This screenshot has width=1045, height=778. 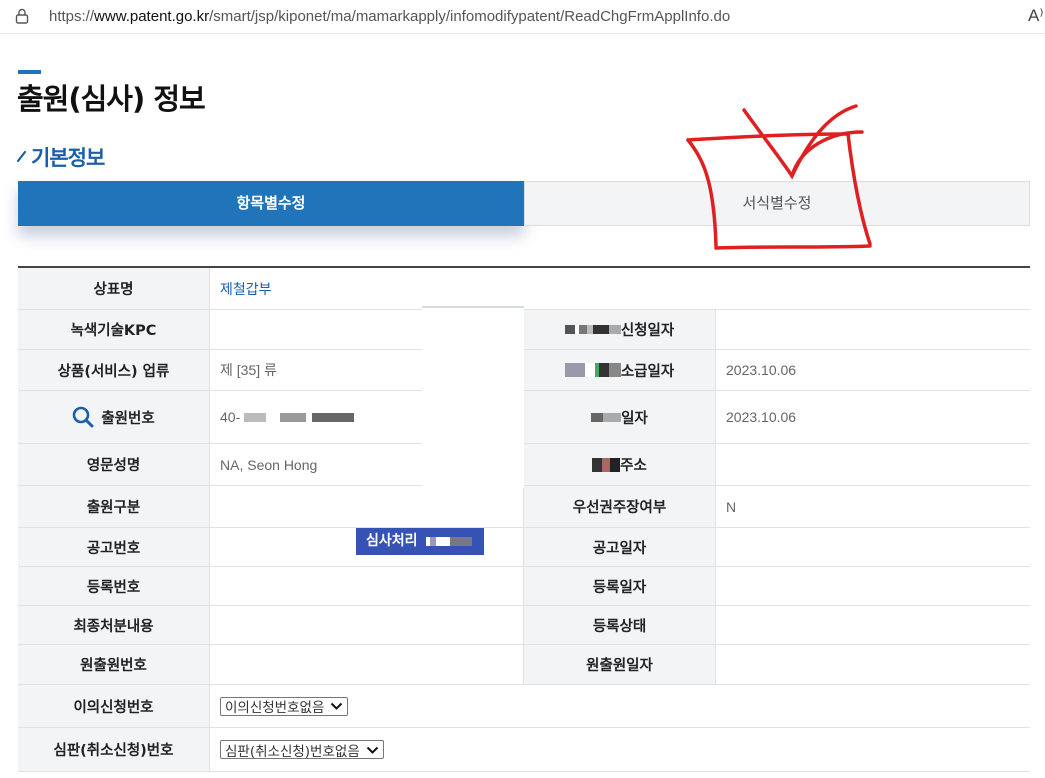 I want to click on trial-label: 심판(취소신청)번호, so click(x=114, y=749).